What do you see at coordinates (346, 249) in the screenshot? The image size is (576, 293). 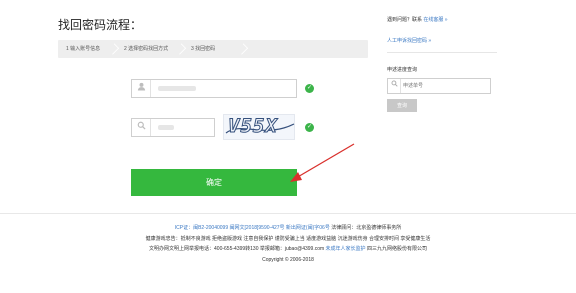 I see `parental-guardian-link: 未成年人家长监护` at bounding box center [346, 249].